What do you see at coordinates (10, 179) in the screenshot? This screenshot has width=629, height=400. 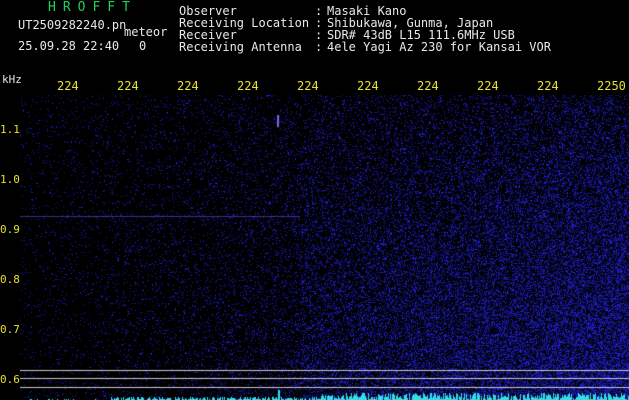 I see `y-tick-label: 1.0` at bounding box center [10, 179].